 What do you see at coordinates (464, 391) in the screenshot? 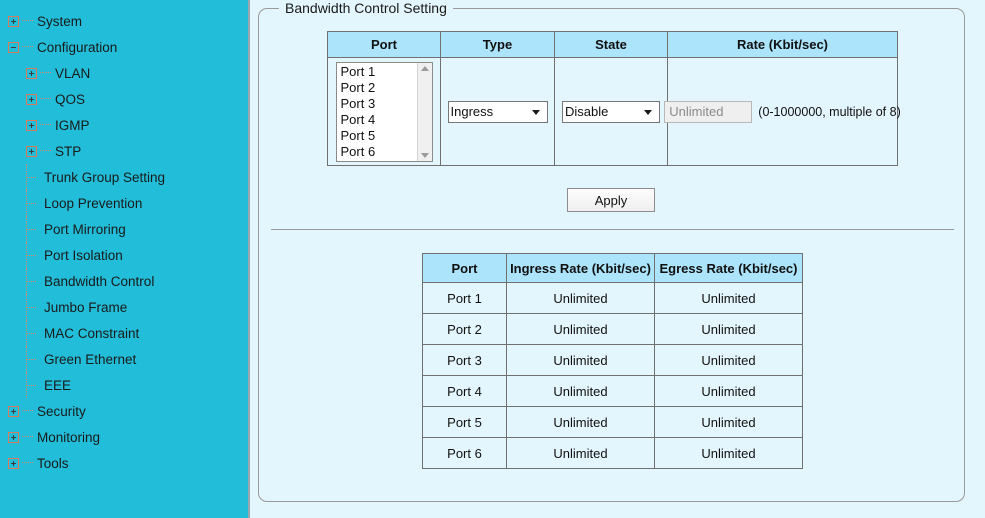
I see `cell-port: Port 4` at bounding box center [464, 391].